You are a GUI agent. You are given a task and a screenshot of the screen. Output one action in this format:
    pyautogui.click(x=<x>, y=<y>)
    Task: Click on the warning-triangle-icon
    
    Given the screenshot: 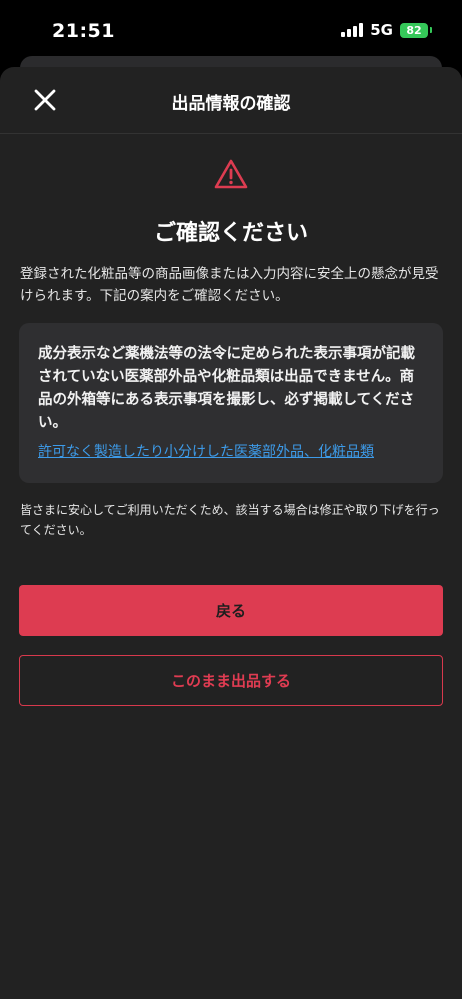 What is the action you would take?
    pyautogui.click(x=231, y=174)
    